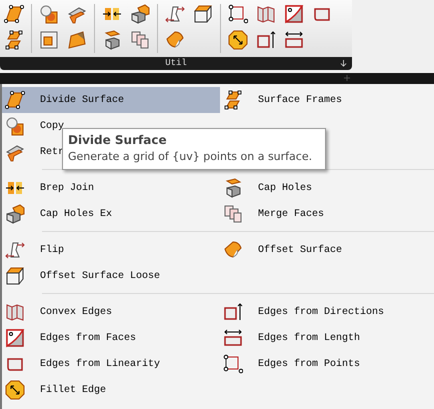 Image resolution: width=434 pixels, height=409 pixels. Describe the element at coordinates (118, 140) in the screenshot. I see `tooltip-title: Divide Surface` at that location.